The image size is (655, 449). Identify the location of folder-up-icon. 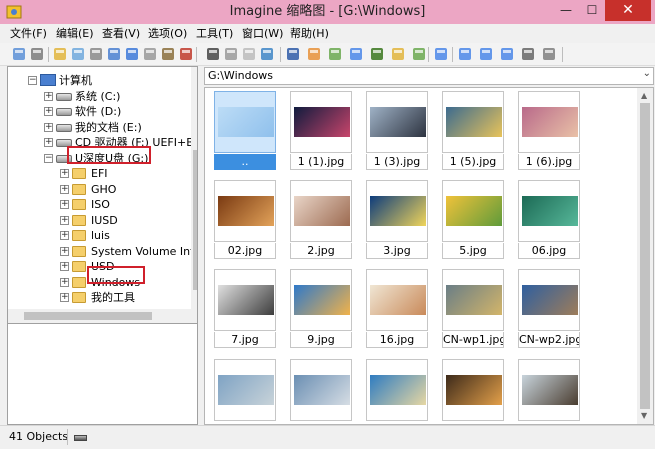
(398, 54).